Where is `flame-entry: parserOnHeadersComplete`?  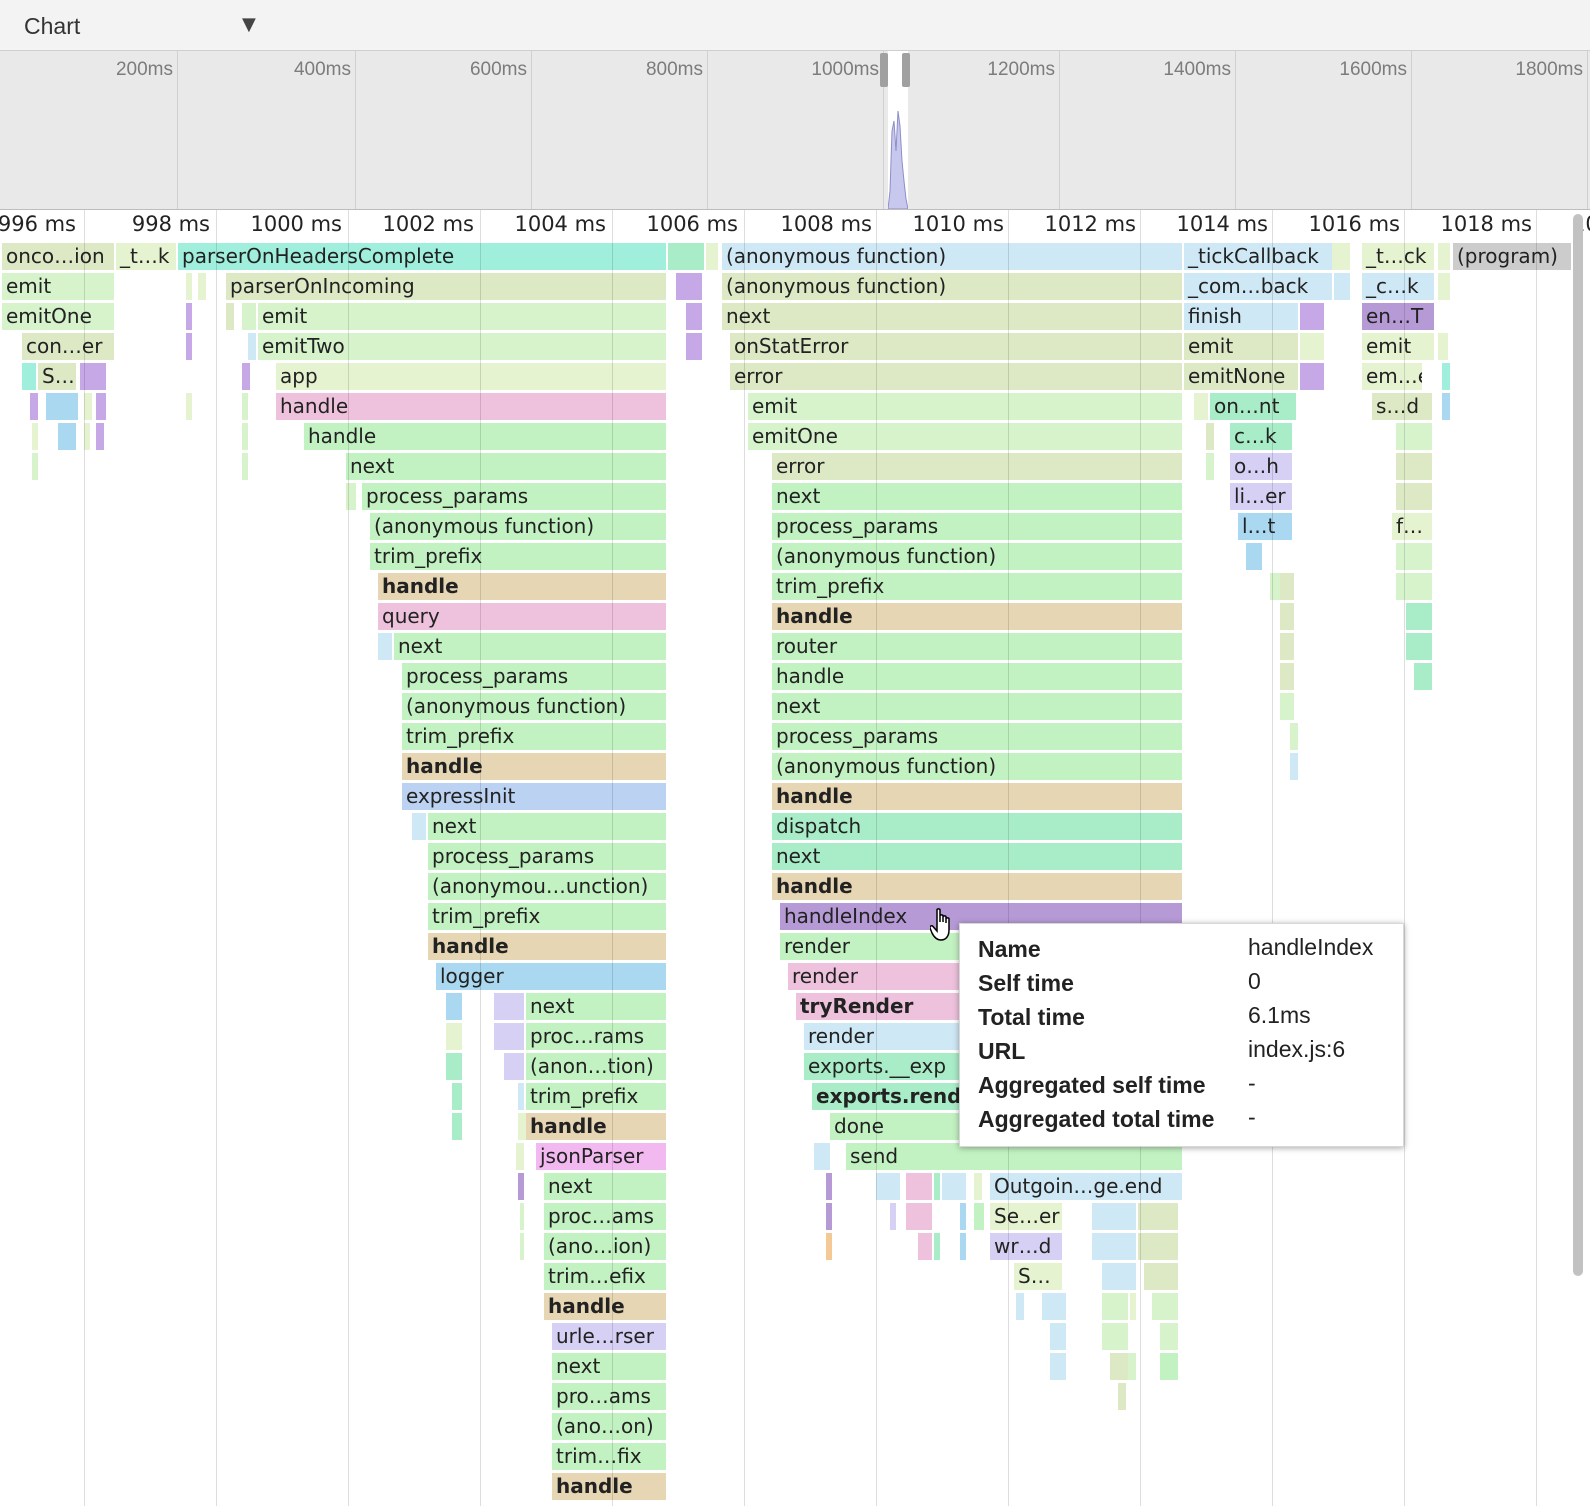
flame-entry: parserOnHeadersComplete is located at coordinates (422, 256).